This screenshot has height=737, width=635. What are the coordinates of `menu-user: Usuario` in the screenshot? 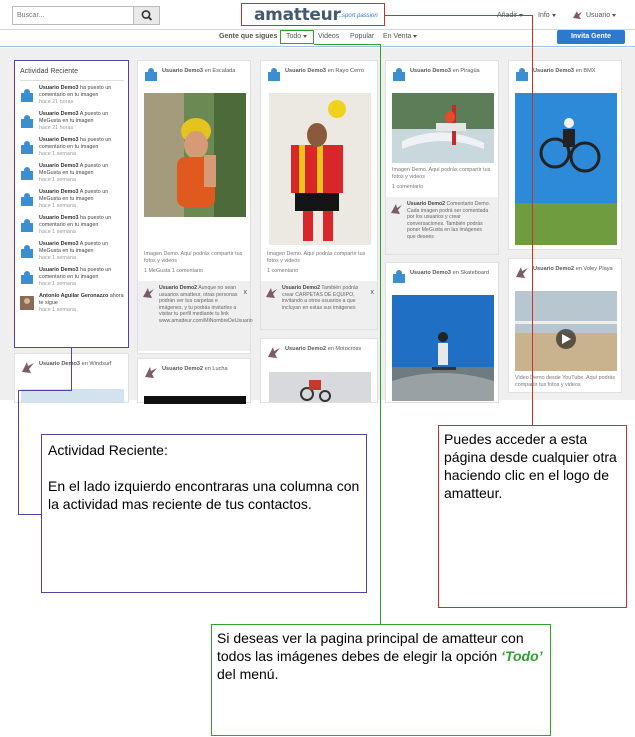 It's located at (601, 15).